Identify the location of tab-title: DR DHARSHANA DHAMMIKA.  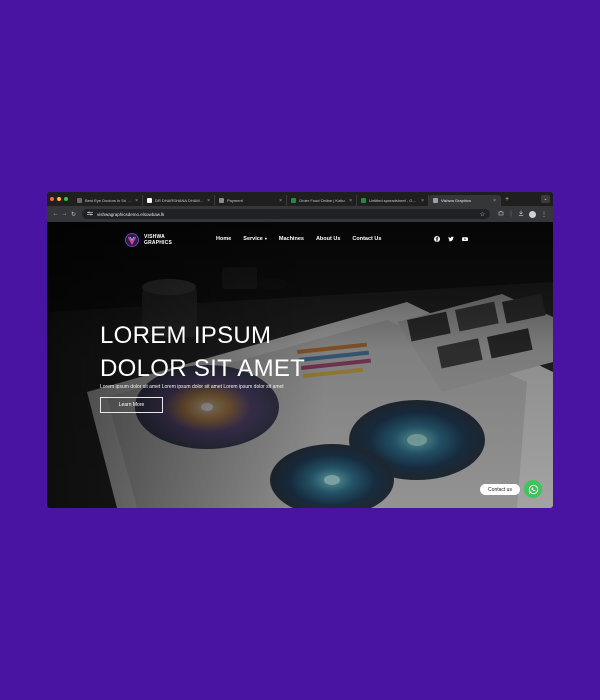
(180, 200).